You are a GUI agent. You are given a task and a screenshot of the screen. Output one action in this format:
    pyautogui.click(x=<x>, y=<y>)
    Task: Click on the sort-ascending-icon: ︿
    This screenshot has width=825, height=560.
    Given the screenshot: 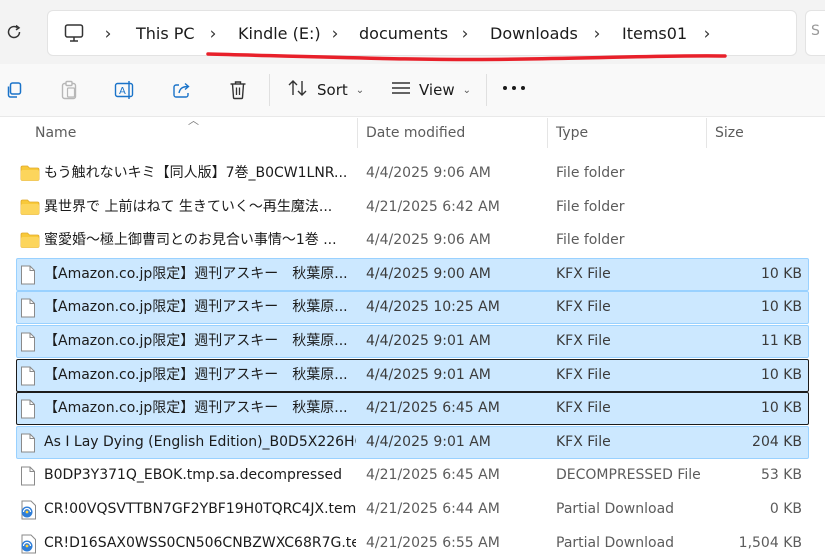 What is the action you would take?
    pyautogui.click(x=193, y=120)
    